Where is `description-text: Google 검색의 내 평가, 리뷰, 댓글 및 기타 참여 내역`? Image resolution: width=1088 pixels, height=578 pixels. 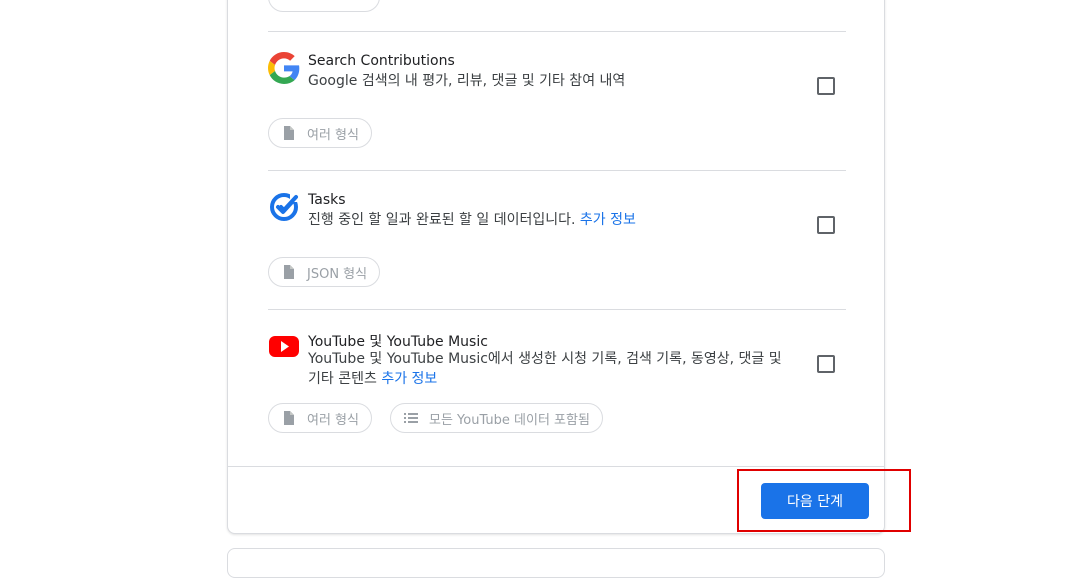 description-text: Google 검색의 내 평가, 리뷰, 댓글 및 기타 참여 내역 is located at coordinates (467, 81).